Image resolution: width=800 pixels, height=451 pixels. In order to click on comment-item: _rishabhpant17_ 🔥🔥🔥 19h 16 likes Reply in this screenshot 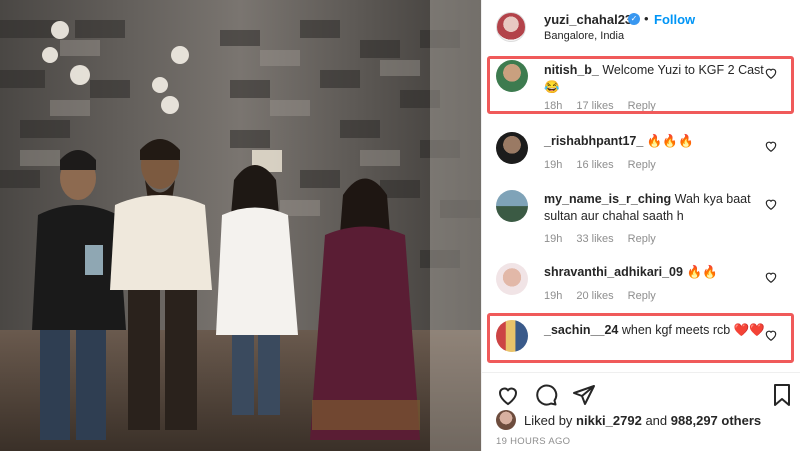, I will do `click(641, 152)`.